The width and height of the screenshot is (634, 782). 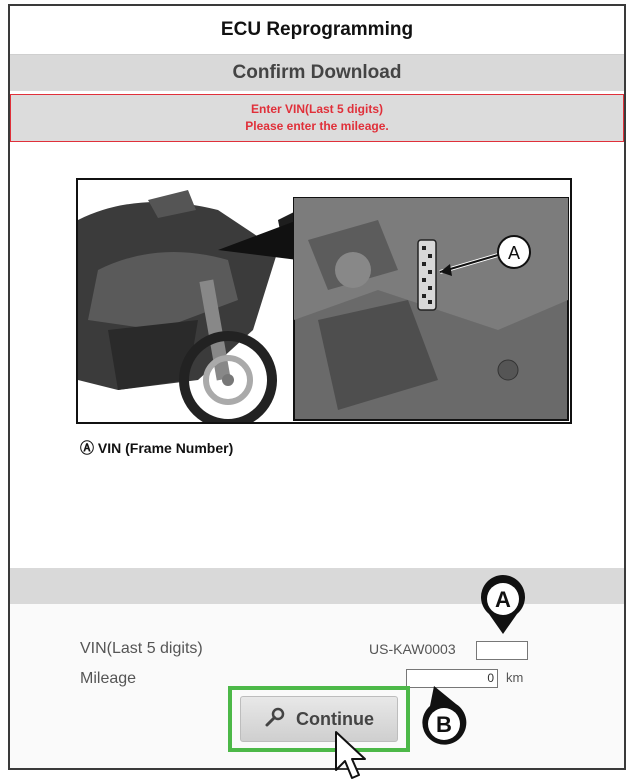 I want to click on mileage-label: Mileage, so click(x=108, y=678).